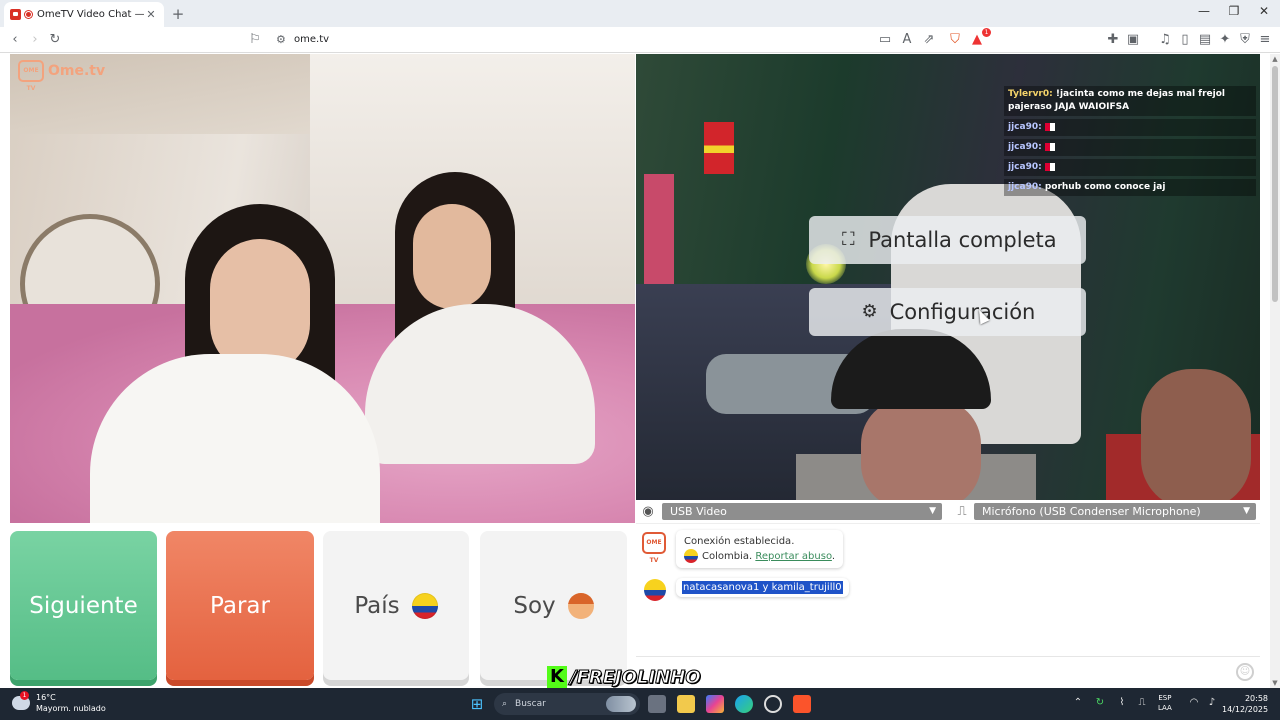 This screenshot has width=1280, height=720. I want to click on show-hidden-icons-icon: ⌃, so click(1078, 702).